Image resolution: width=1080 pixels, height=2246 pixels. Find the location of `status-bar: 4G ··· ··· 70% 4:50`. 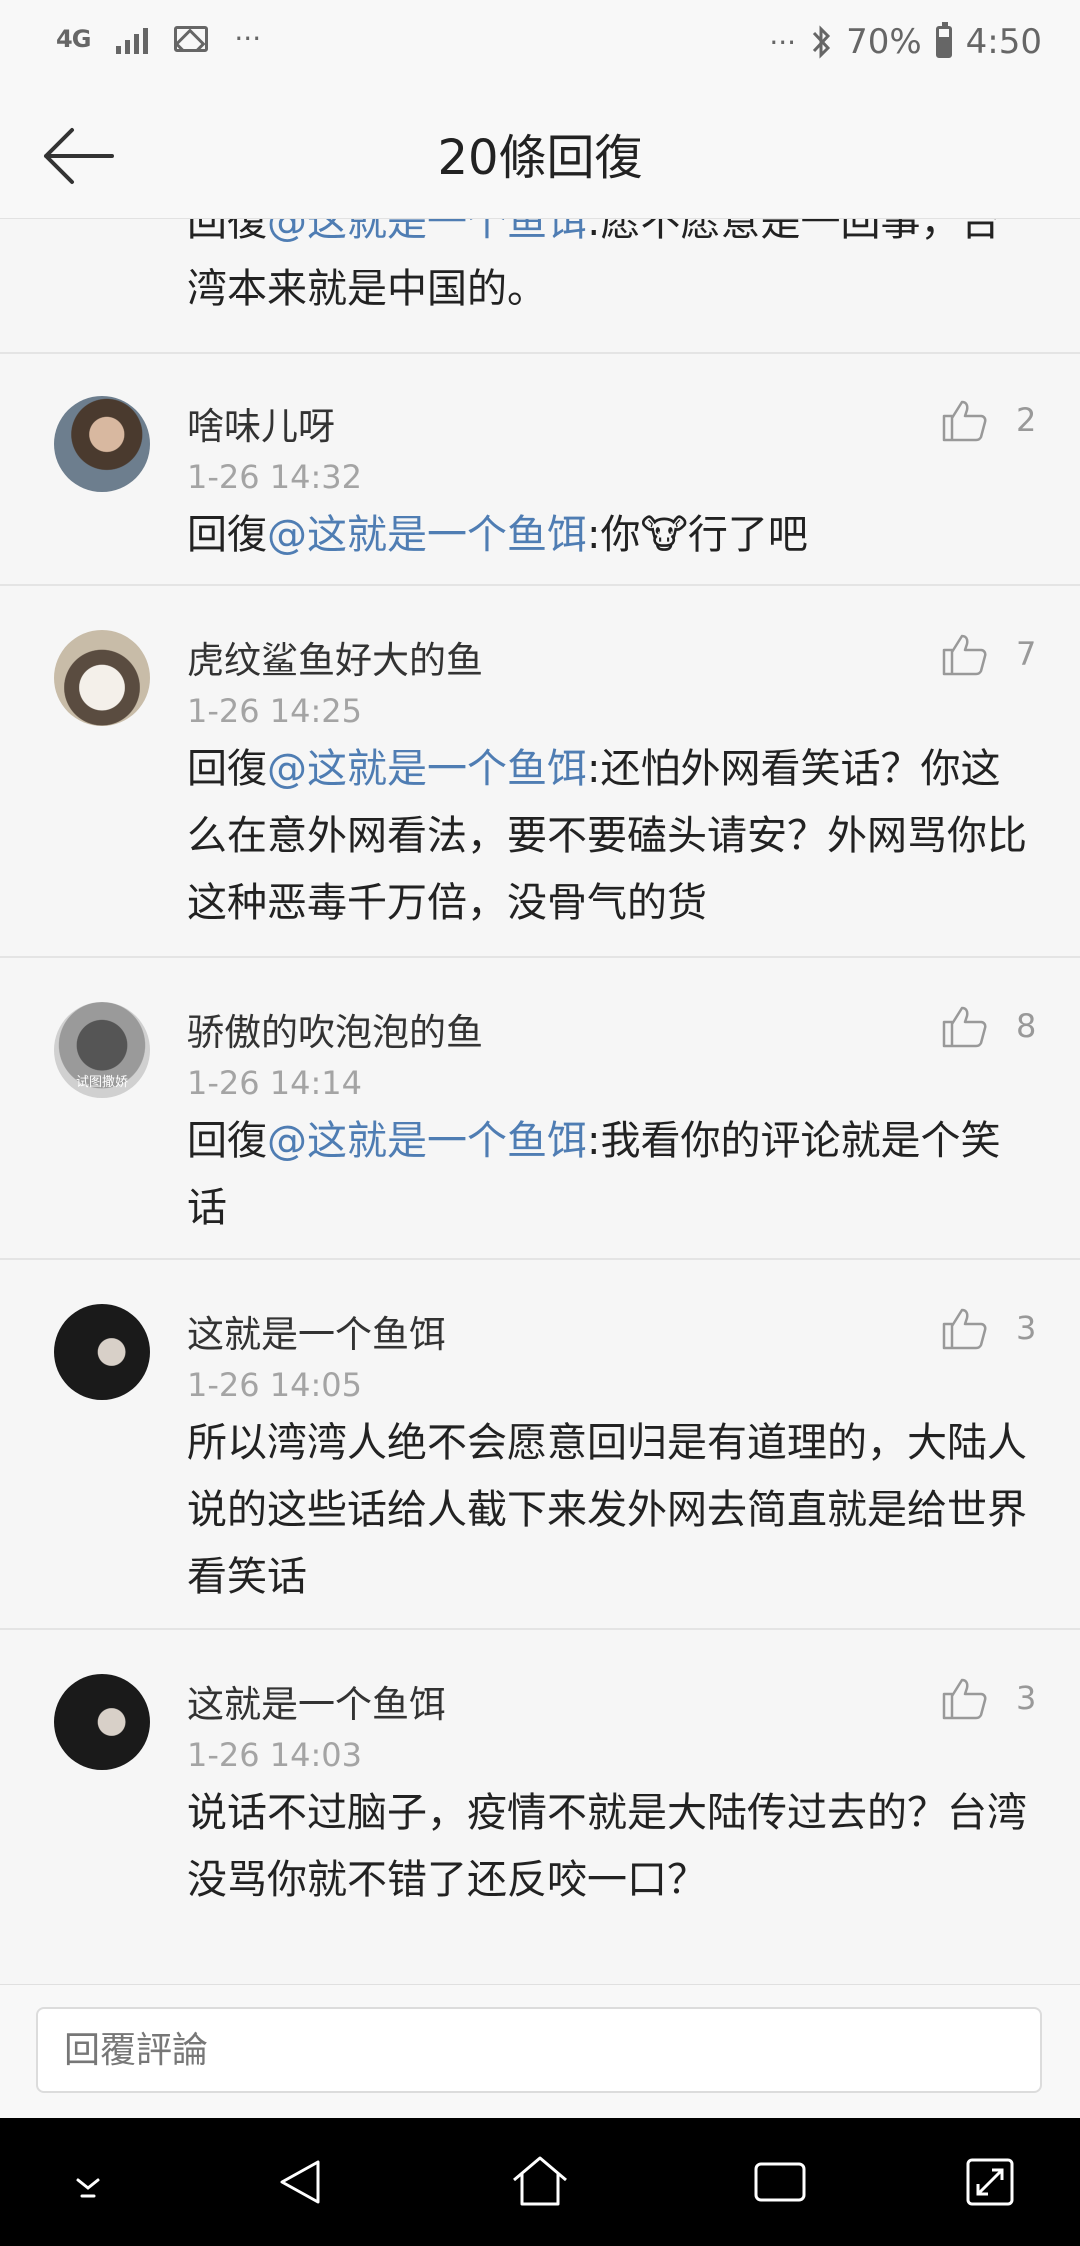

status-bar: 4G ··· ··· 70% 4:50 is located at coordinates (540, 45).